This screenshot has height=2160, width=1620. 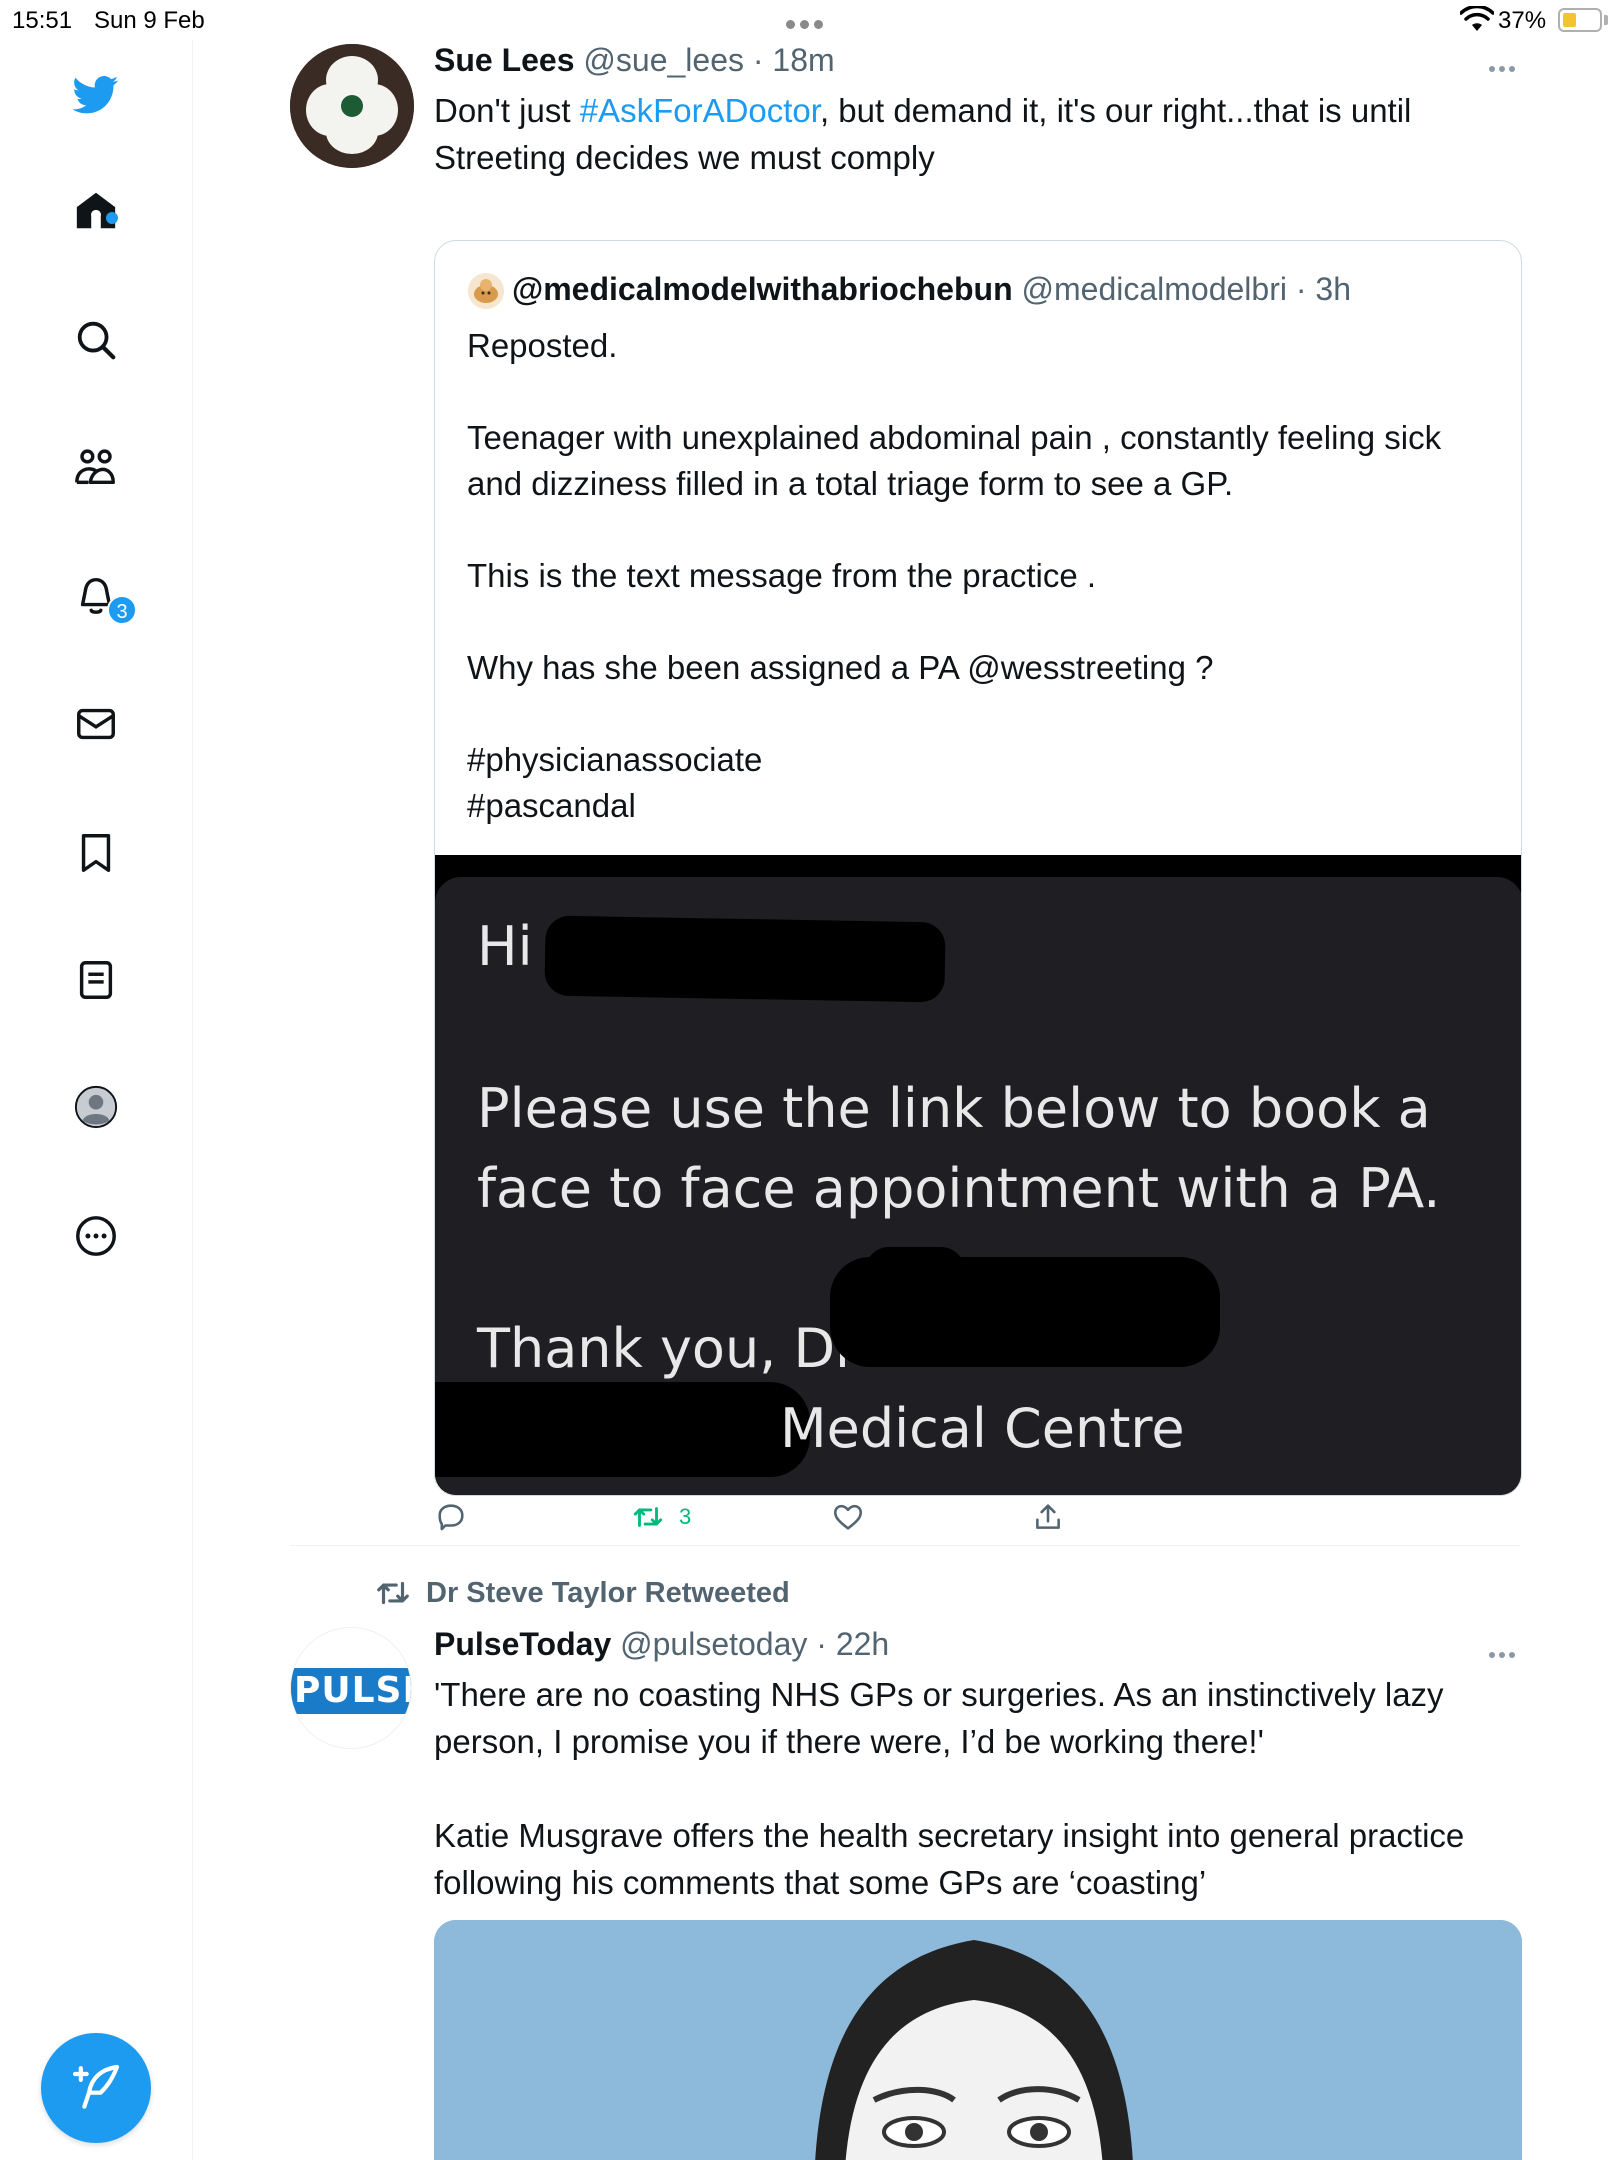 I want to click on notifications-badge: 3, so click(x=122, y=610).